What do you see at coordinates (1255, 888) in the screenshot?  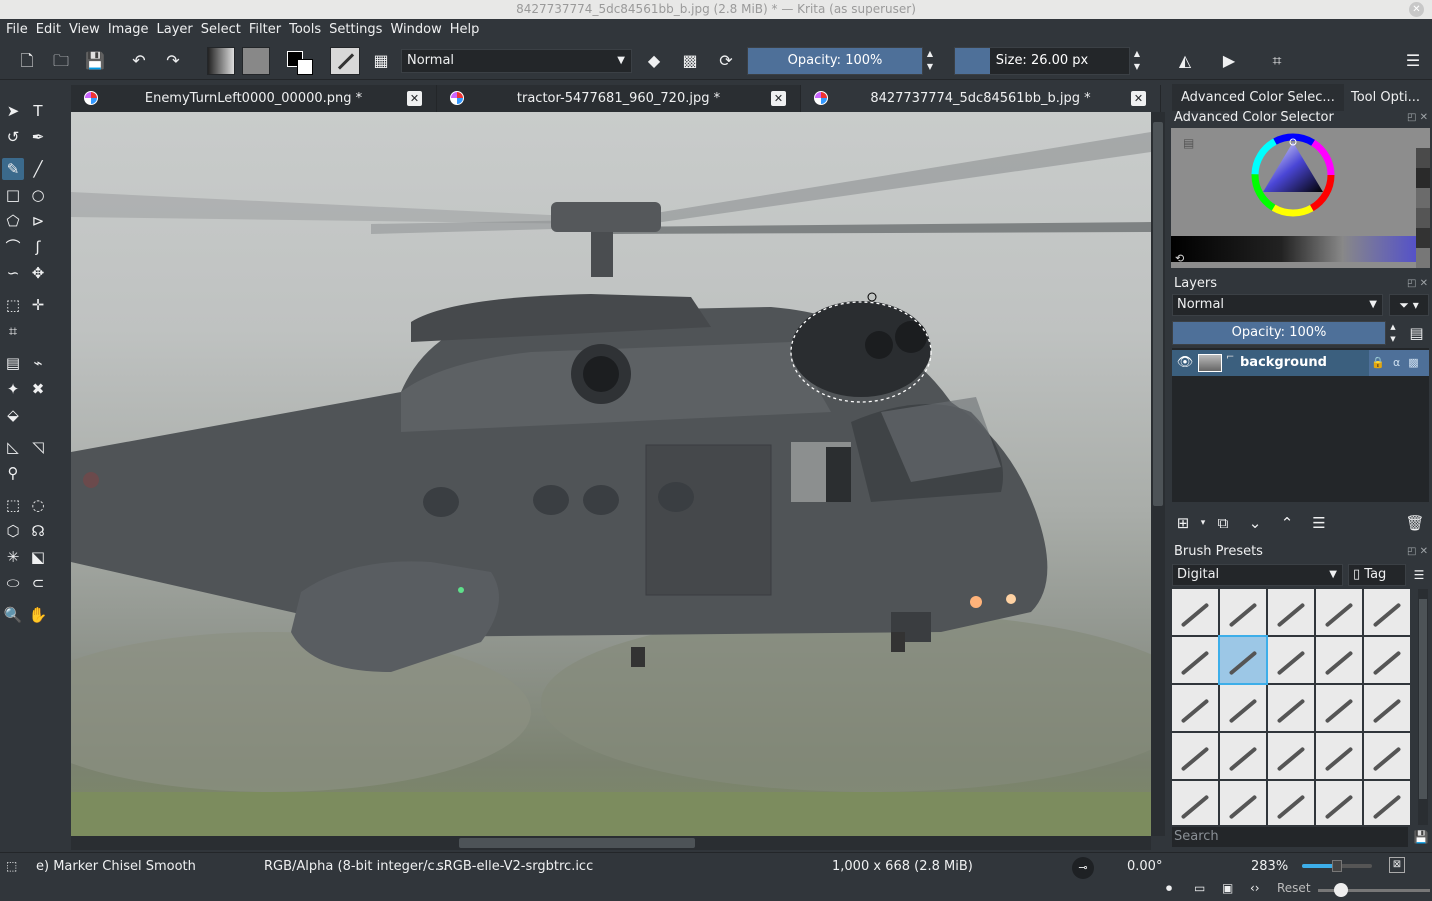 I see `code-icon: ‹›` at bounding box center [1255, 888].